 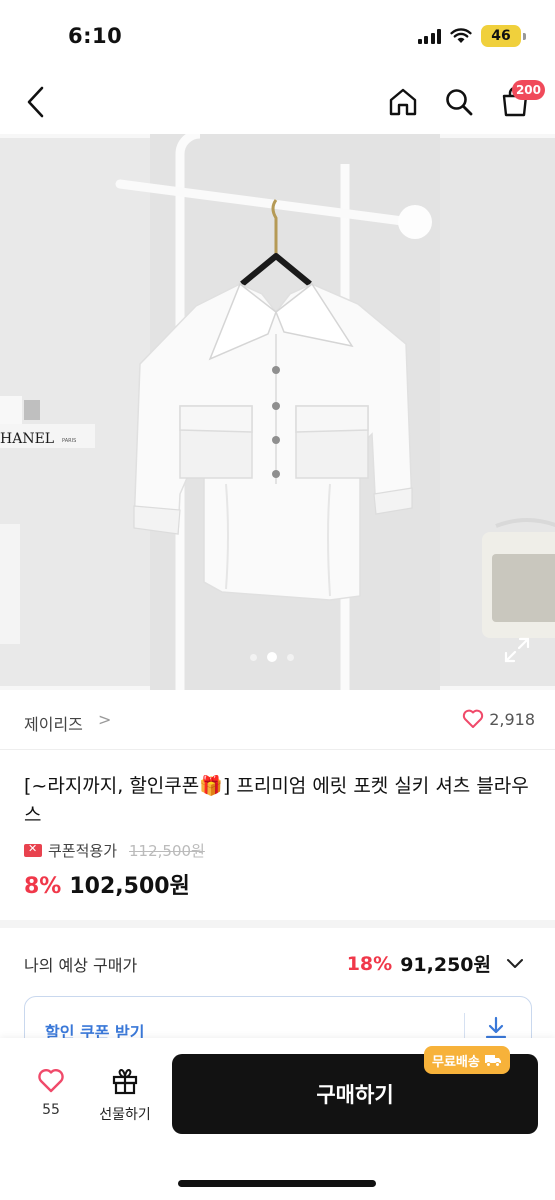 What do you see at coordinates (51, 1110) in the screenshot?
I see `wishlist-count: 55` at bounding box center [51, 1110].